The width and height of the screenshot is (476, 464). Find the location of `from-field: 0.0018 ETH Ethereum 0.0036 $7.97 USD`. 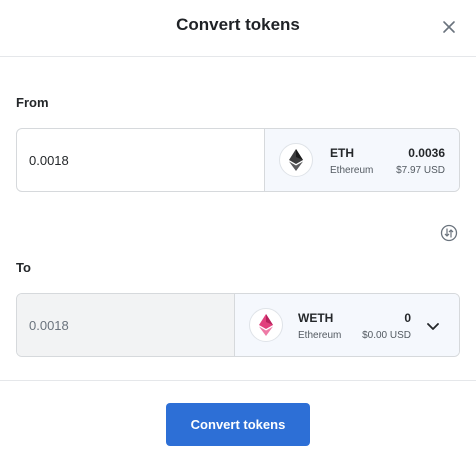

from-field: 0.0018 ETH Ethereum 0.0036 $7.97 USD is located at coordinates (238, 160).